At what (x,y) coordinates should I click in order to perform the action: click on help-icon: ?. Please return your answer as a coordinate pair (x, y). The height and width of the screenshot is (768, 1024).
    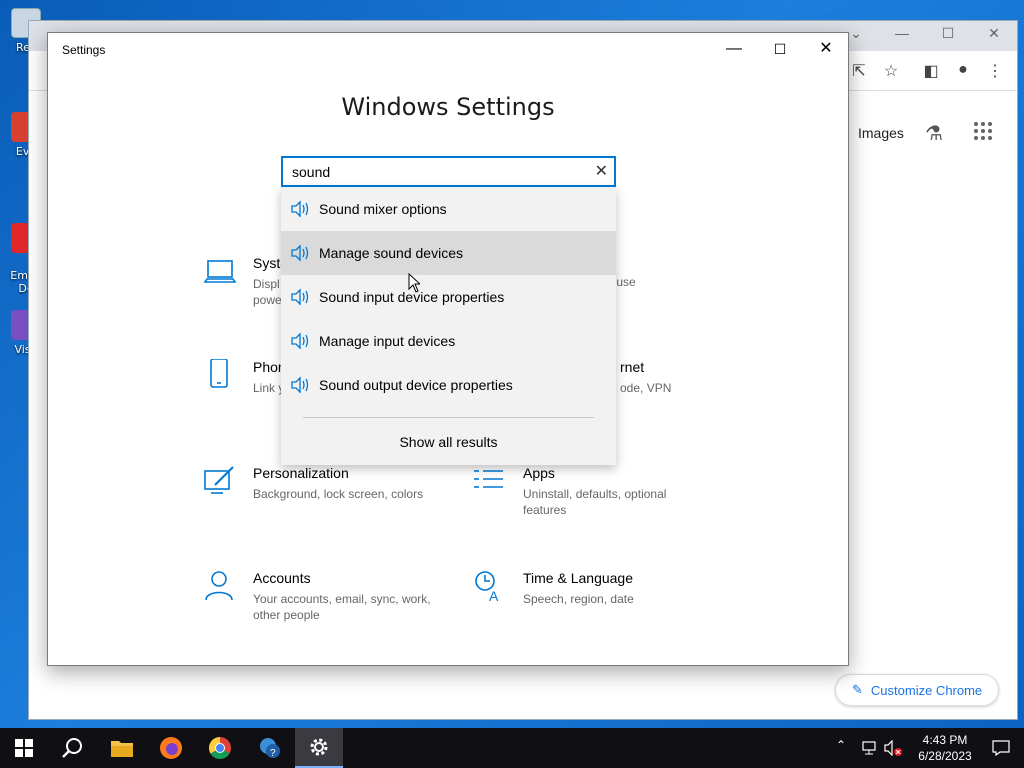
    Looking at the image, I should click on (270, 748).